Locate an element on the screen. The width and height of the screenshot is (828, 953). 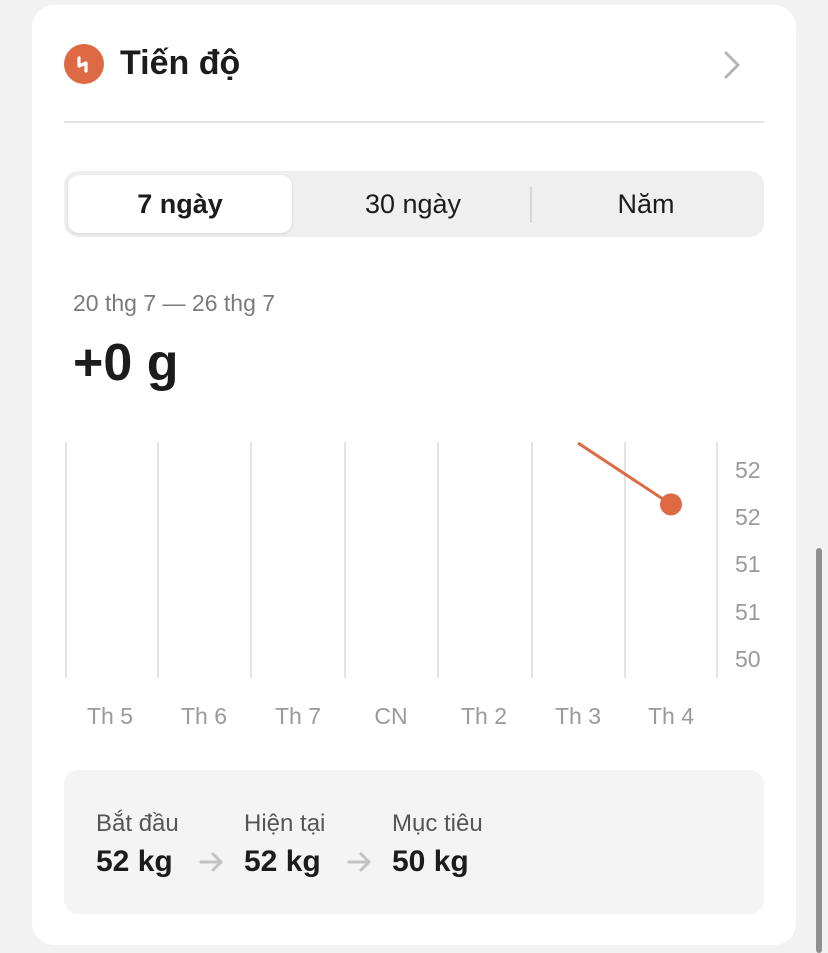
x-tick-label-4: Th 2 is located at coordinates (484, 716).